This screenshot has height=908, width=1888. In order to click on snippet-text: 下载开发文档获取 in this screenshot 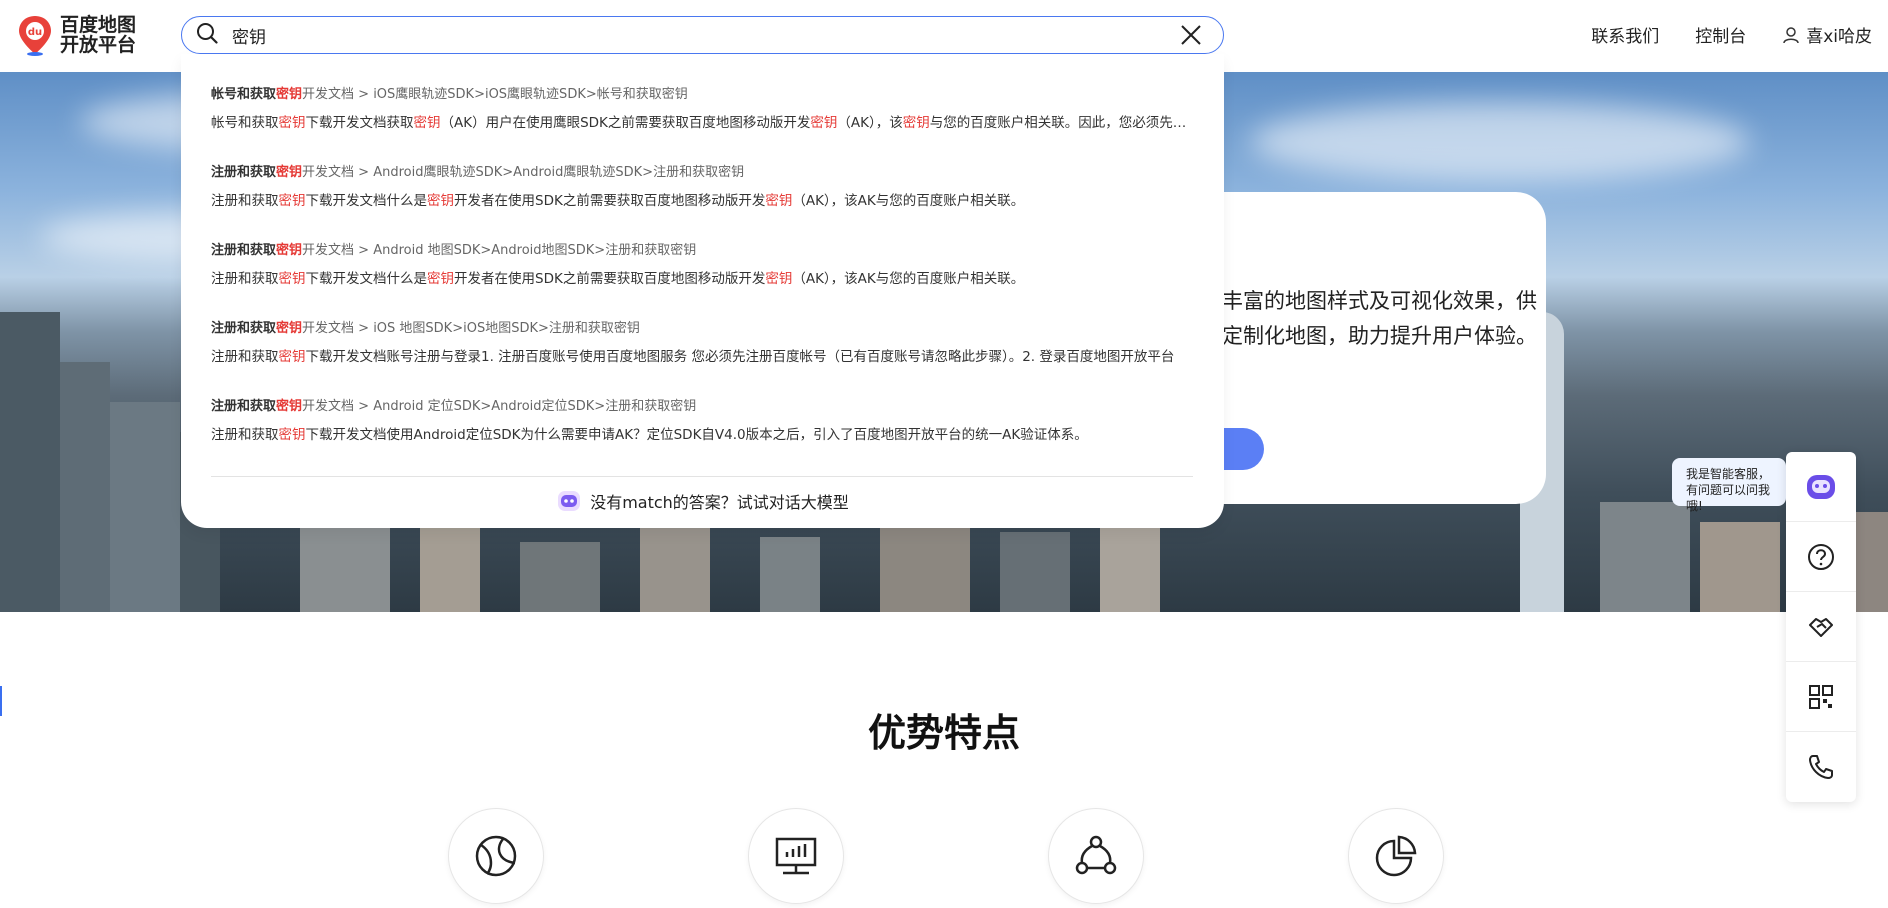, I will do `click(359, 123)`.